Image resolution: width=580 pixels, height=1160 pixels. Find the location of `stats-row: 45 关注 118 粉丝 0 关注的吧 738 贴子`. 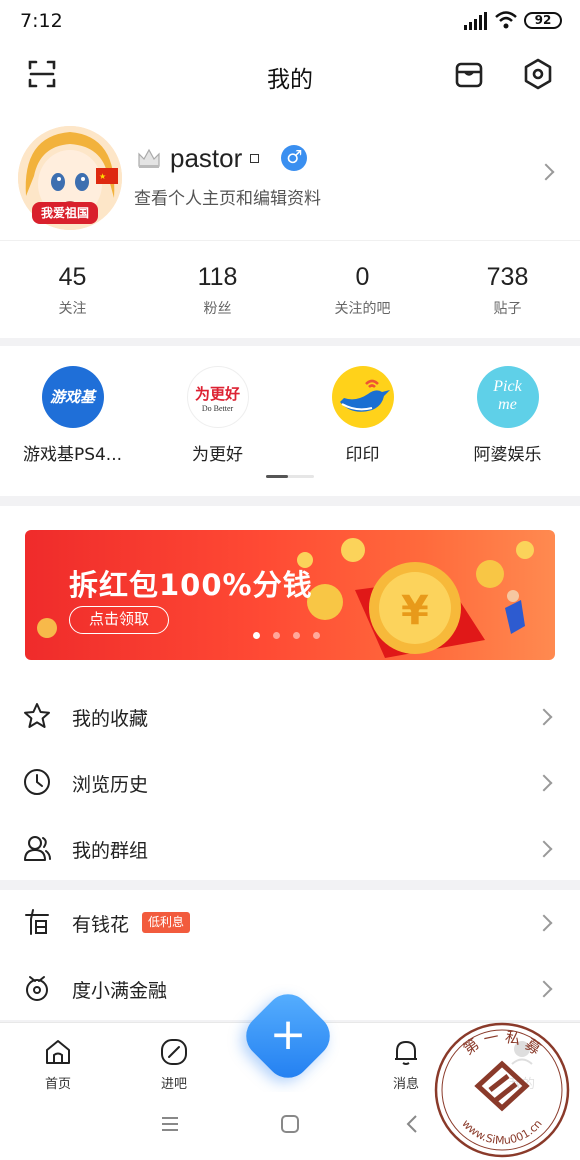

stats-row: 45 关注 118 粉丝 0 关注的吧 738 贴子 is located at coordinates (290, 288).